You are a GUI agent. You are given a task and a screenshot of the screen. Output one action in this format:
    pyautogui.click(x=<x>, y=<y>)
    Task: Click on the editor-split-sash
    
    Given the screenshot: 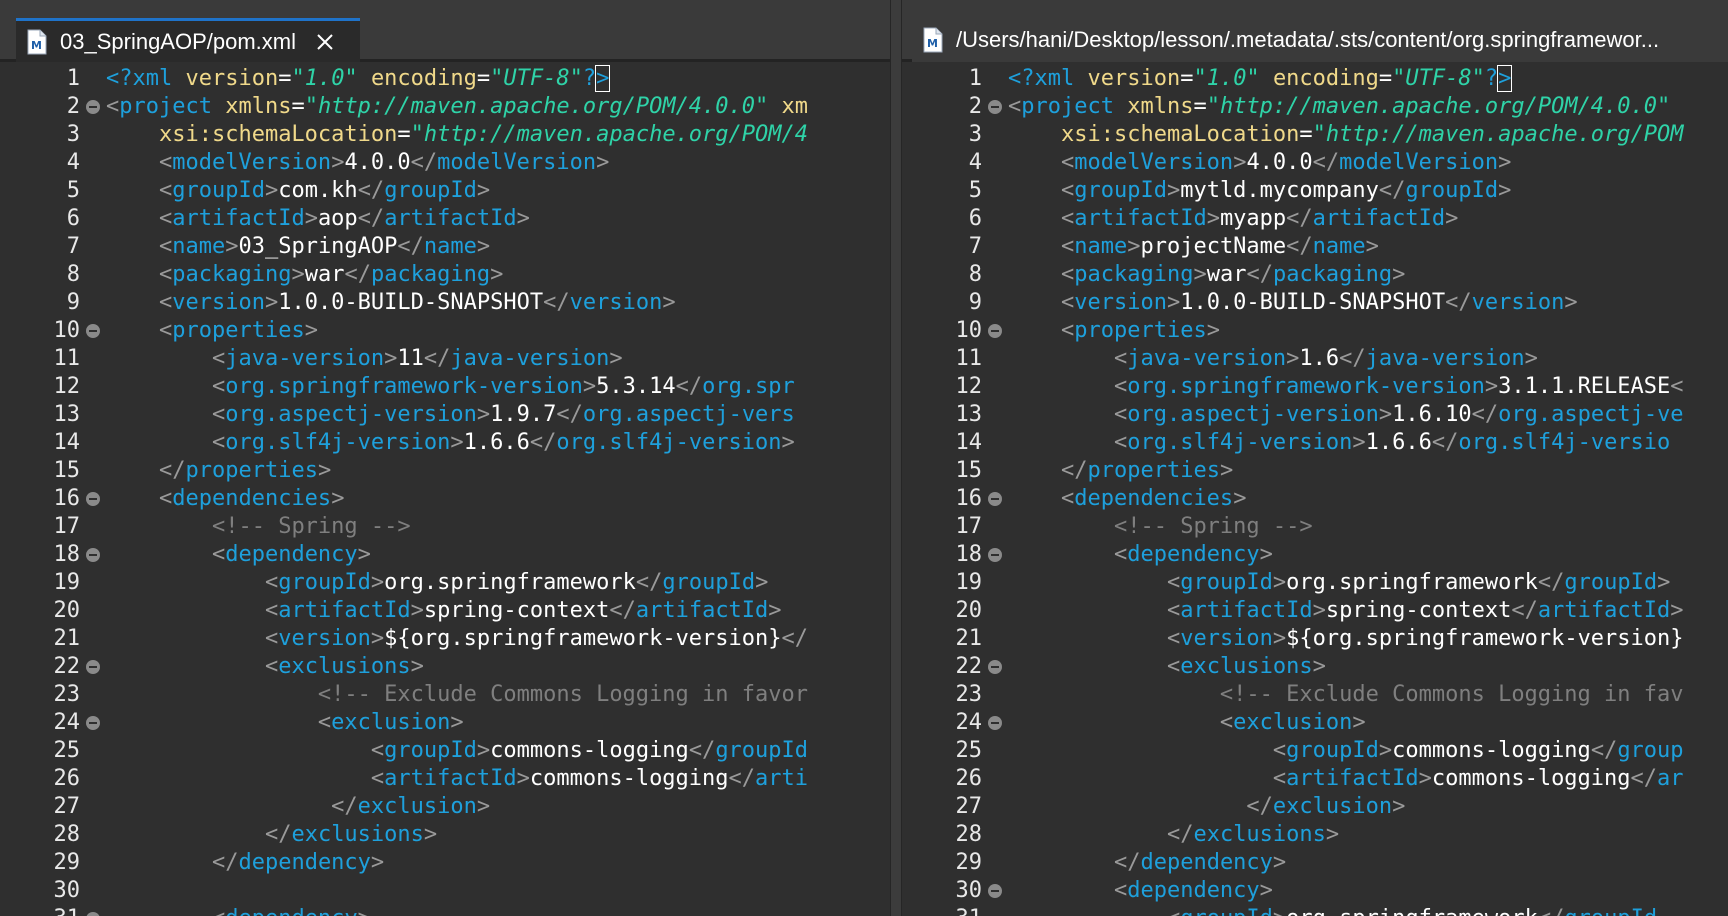 What is the action you would take?
    pyautogui.click(x=896, y=458)
    